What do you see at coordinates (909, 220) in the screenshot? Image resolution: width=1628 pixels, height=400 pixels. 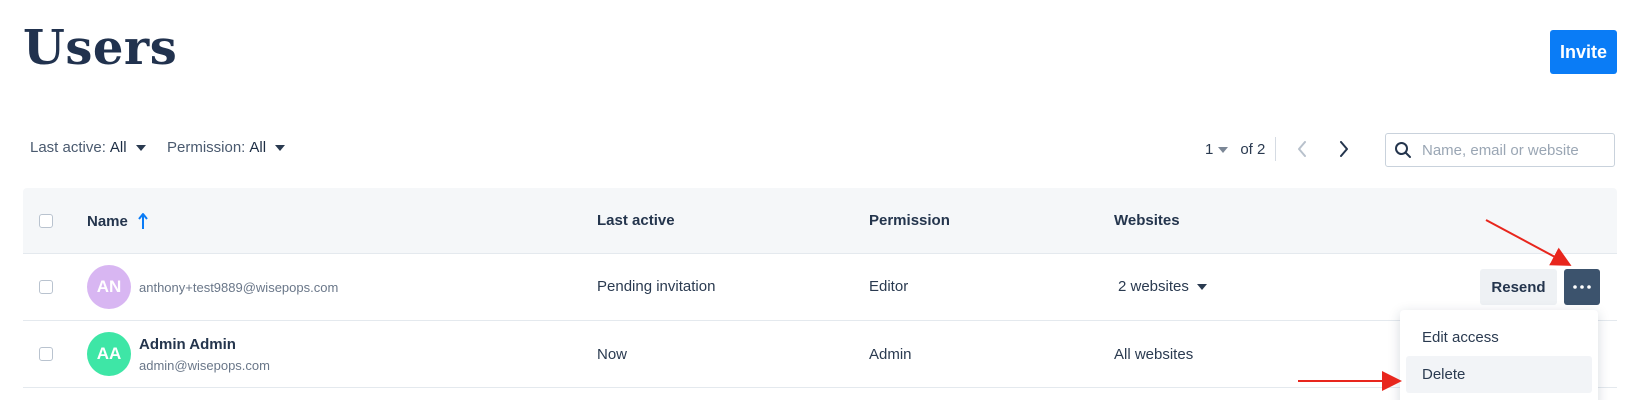 I see `column-permission: Permission` at bounding box center [909, 220].